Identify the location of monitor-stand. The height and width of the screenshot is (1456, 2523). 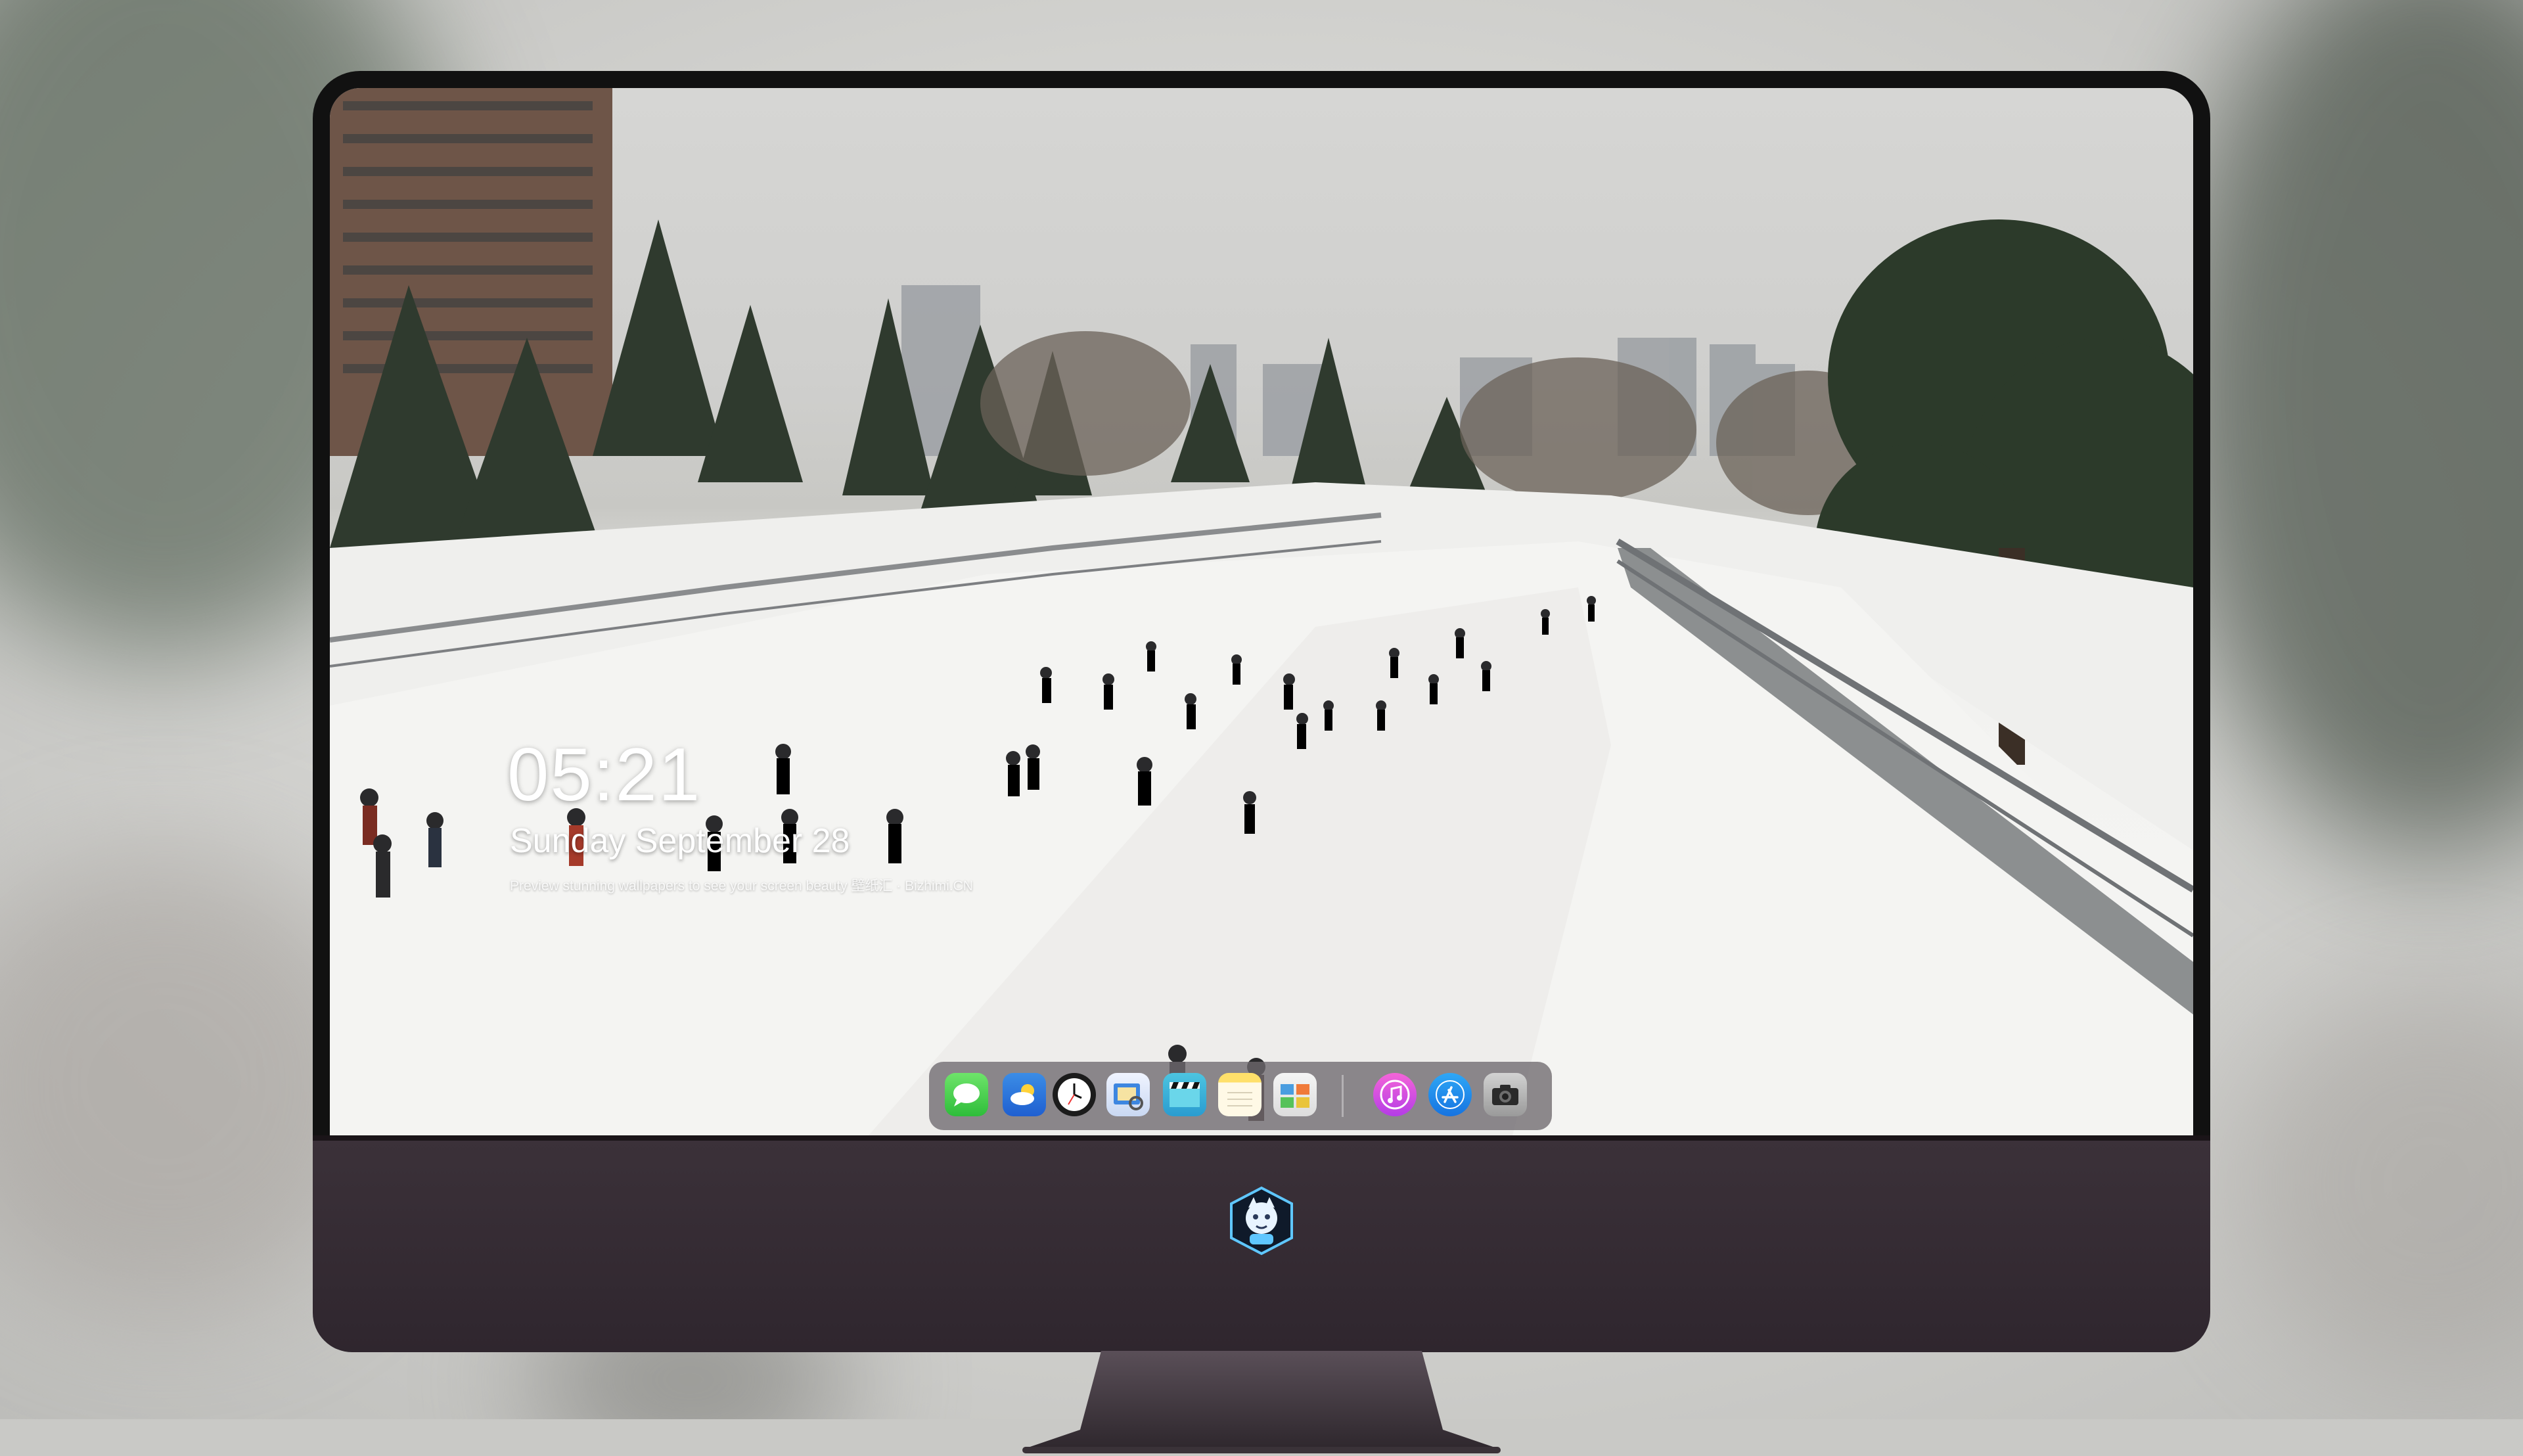
(1261, 1402).